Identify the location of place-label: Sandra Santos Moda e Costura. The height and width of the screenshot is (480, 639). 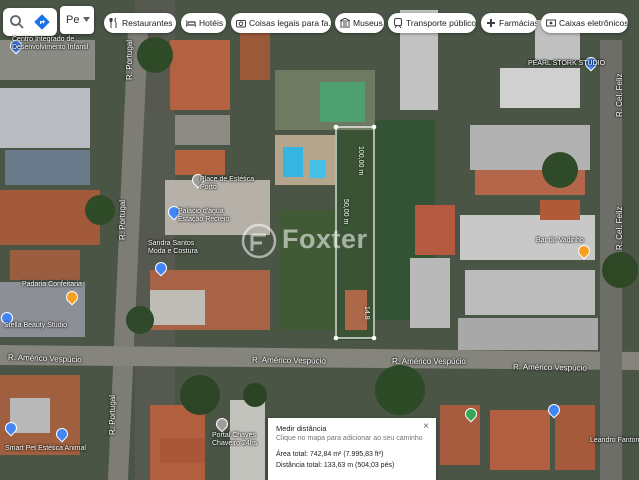
(173, 248).